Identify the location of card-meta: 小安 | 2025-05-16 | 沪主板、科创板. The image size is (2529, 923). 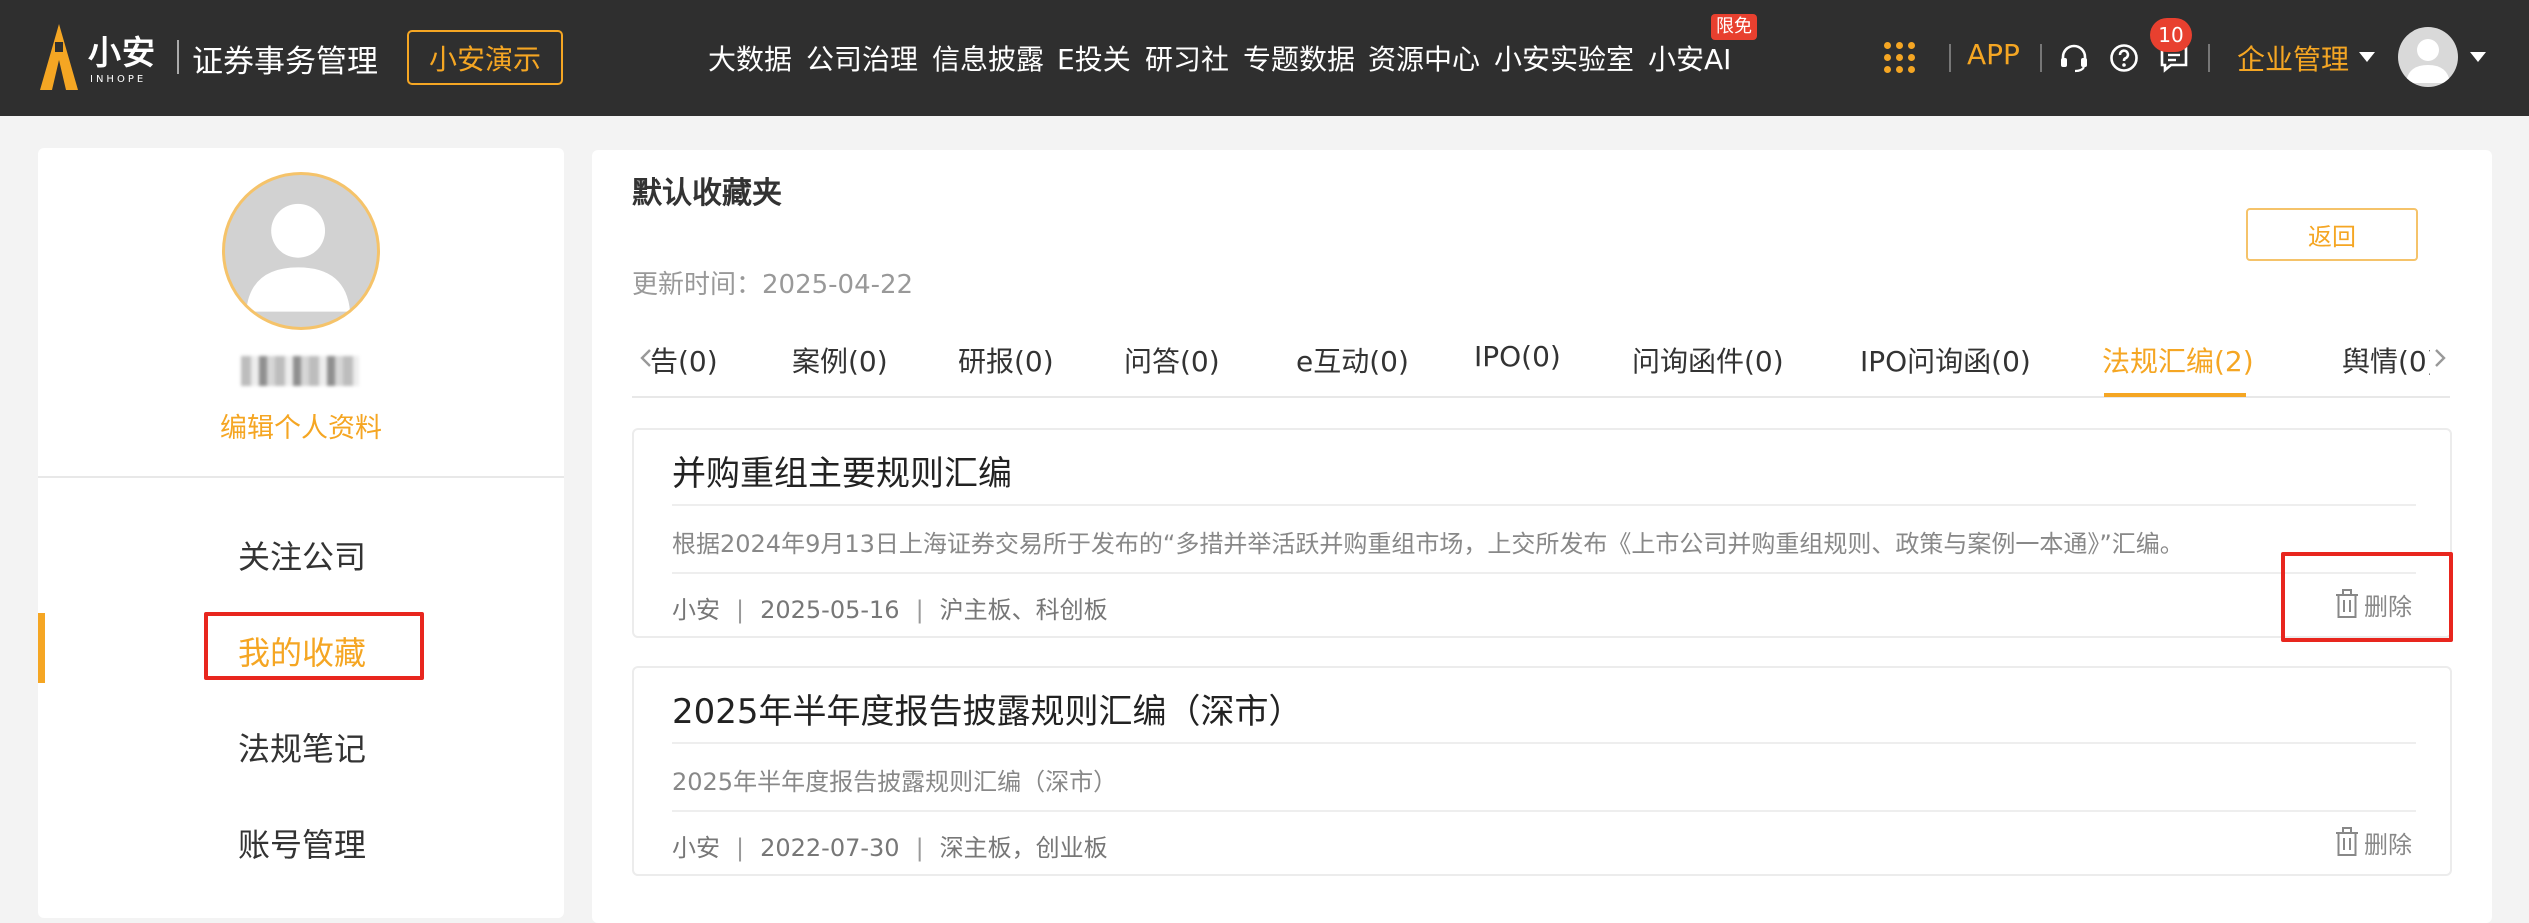
(890, 607).